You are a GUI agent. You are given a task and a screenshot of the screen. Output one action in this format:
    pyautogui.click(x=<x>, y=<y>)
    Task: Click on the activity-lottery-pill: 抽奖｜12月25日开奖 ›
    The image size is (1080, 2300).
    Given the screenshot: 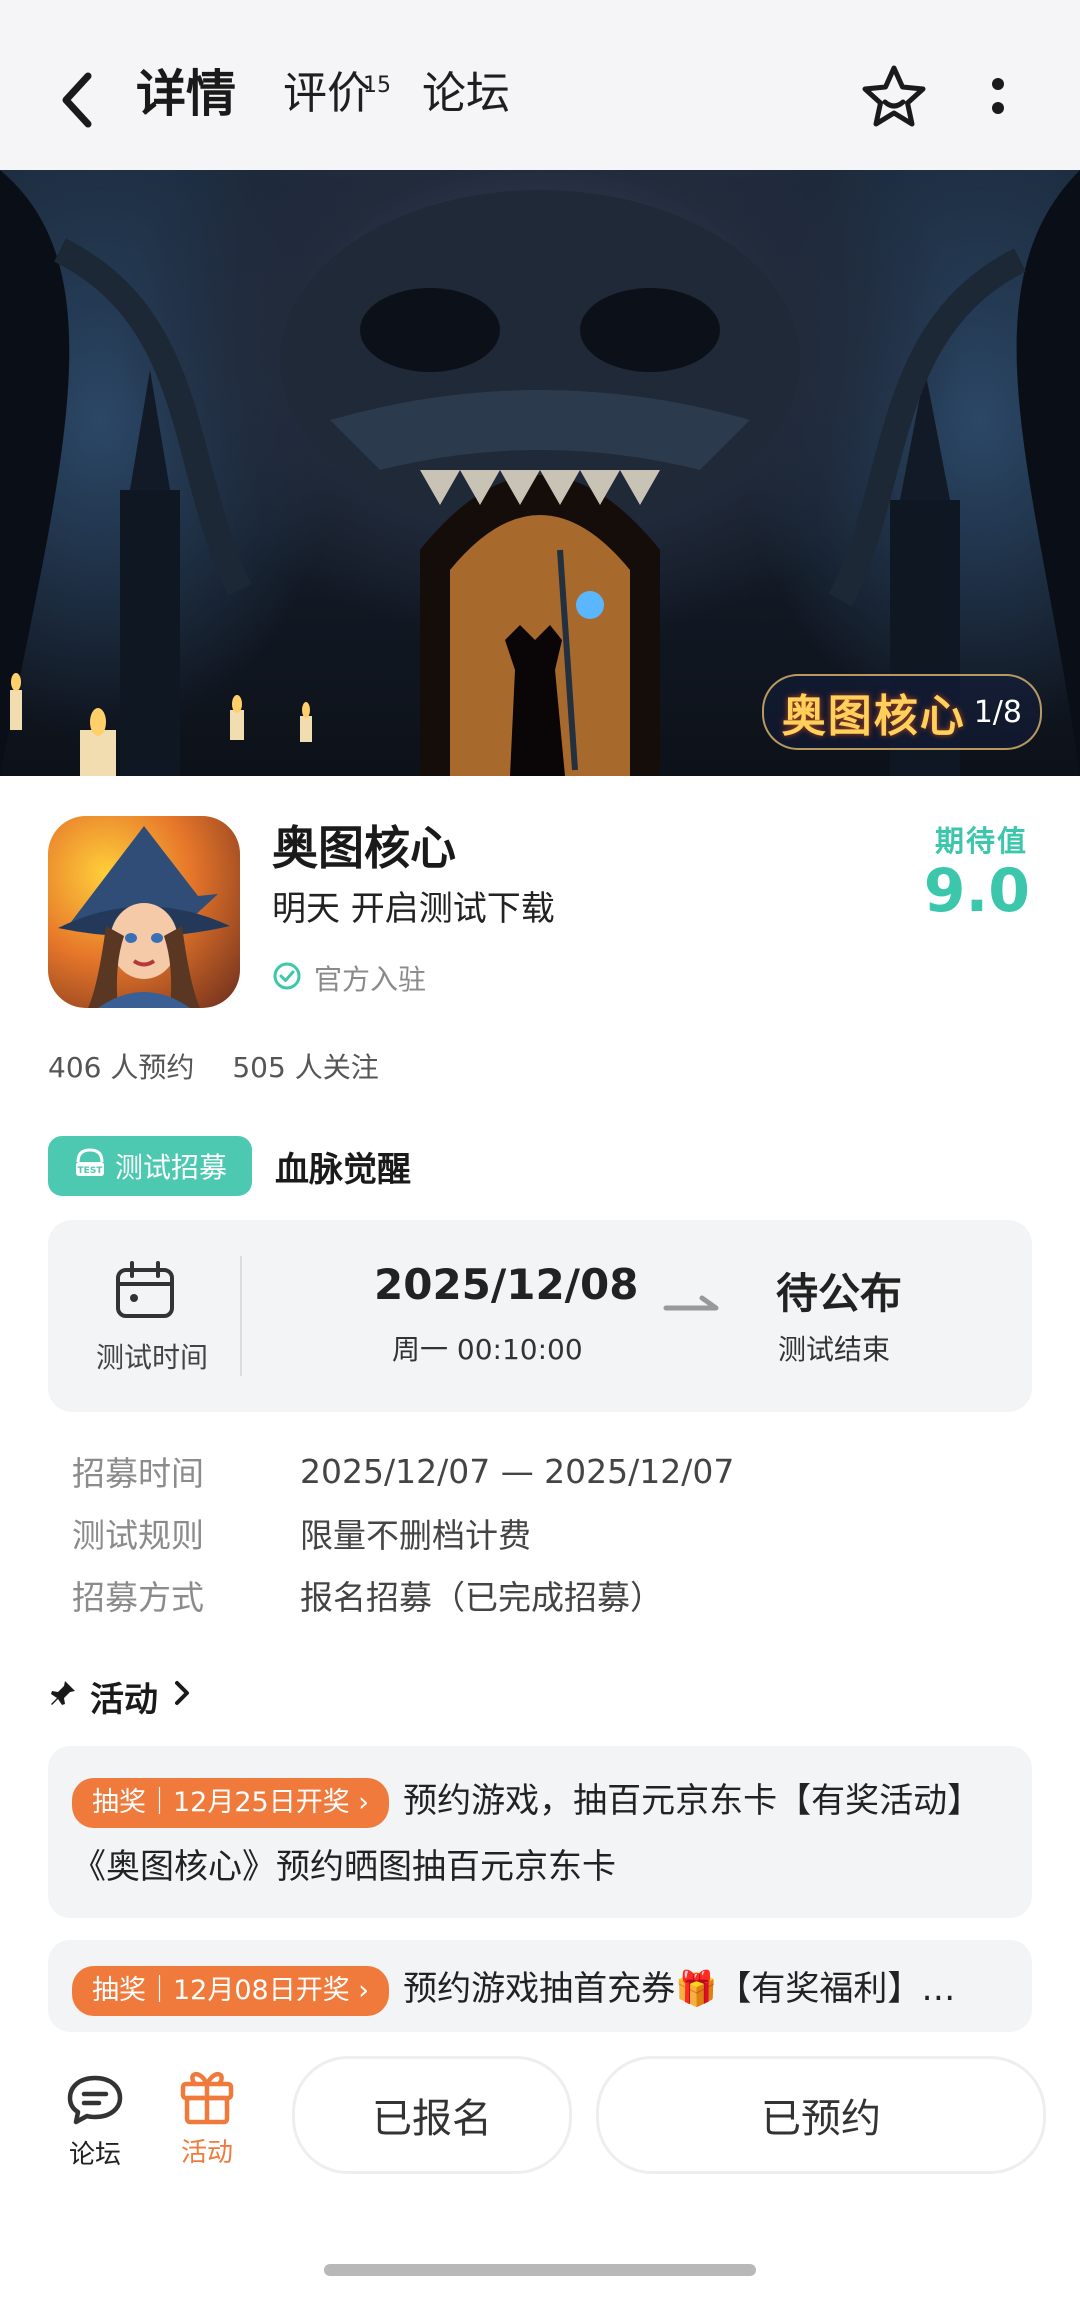 What is the action you would take?
    pyautogui.click(x=231, y=1802)
    